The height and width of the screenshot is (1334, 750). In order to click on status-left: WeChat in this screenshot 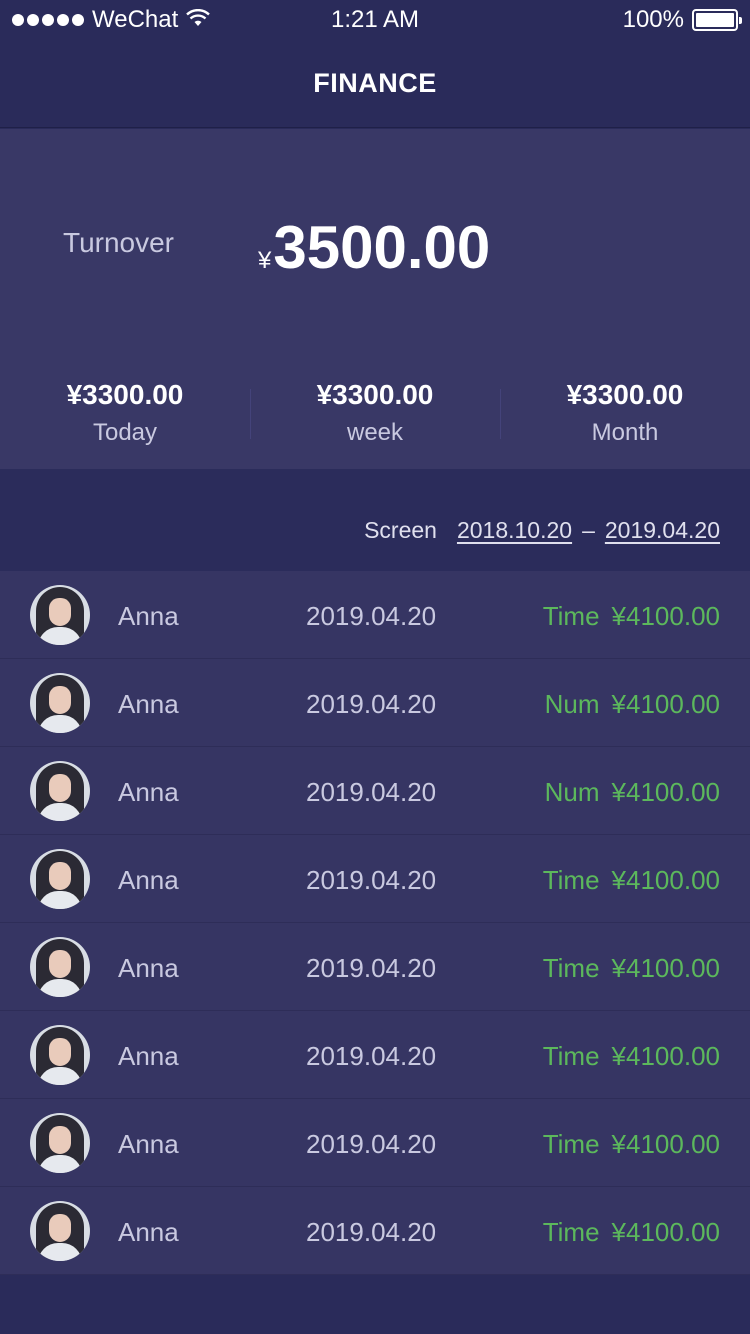, I will do `click(111, 20)`.